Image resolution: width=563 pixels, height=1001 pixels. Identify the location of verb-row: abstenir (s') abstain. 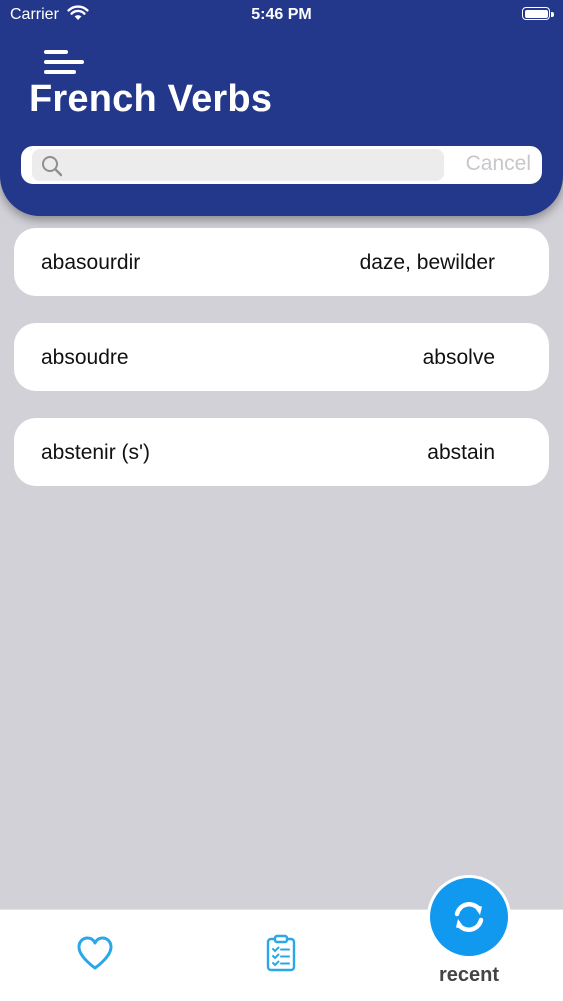
(281, 452).